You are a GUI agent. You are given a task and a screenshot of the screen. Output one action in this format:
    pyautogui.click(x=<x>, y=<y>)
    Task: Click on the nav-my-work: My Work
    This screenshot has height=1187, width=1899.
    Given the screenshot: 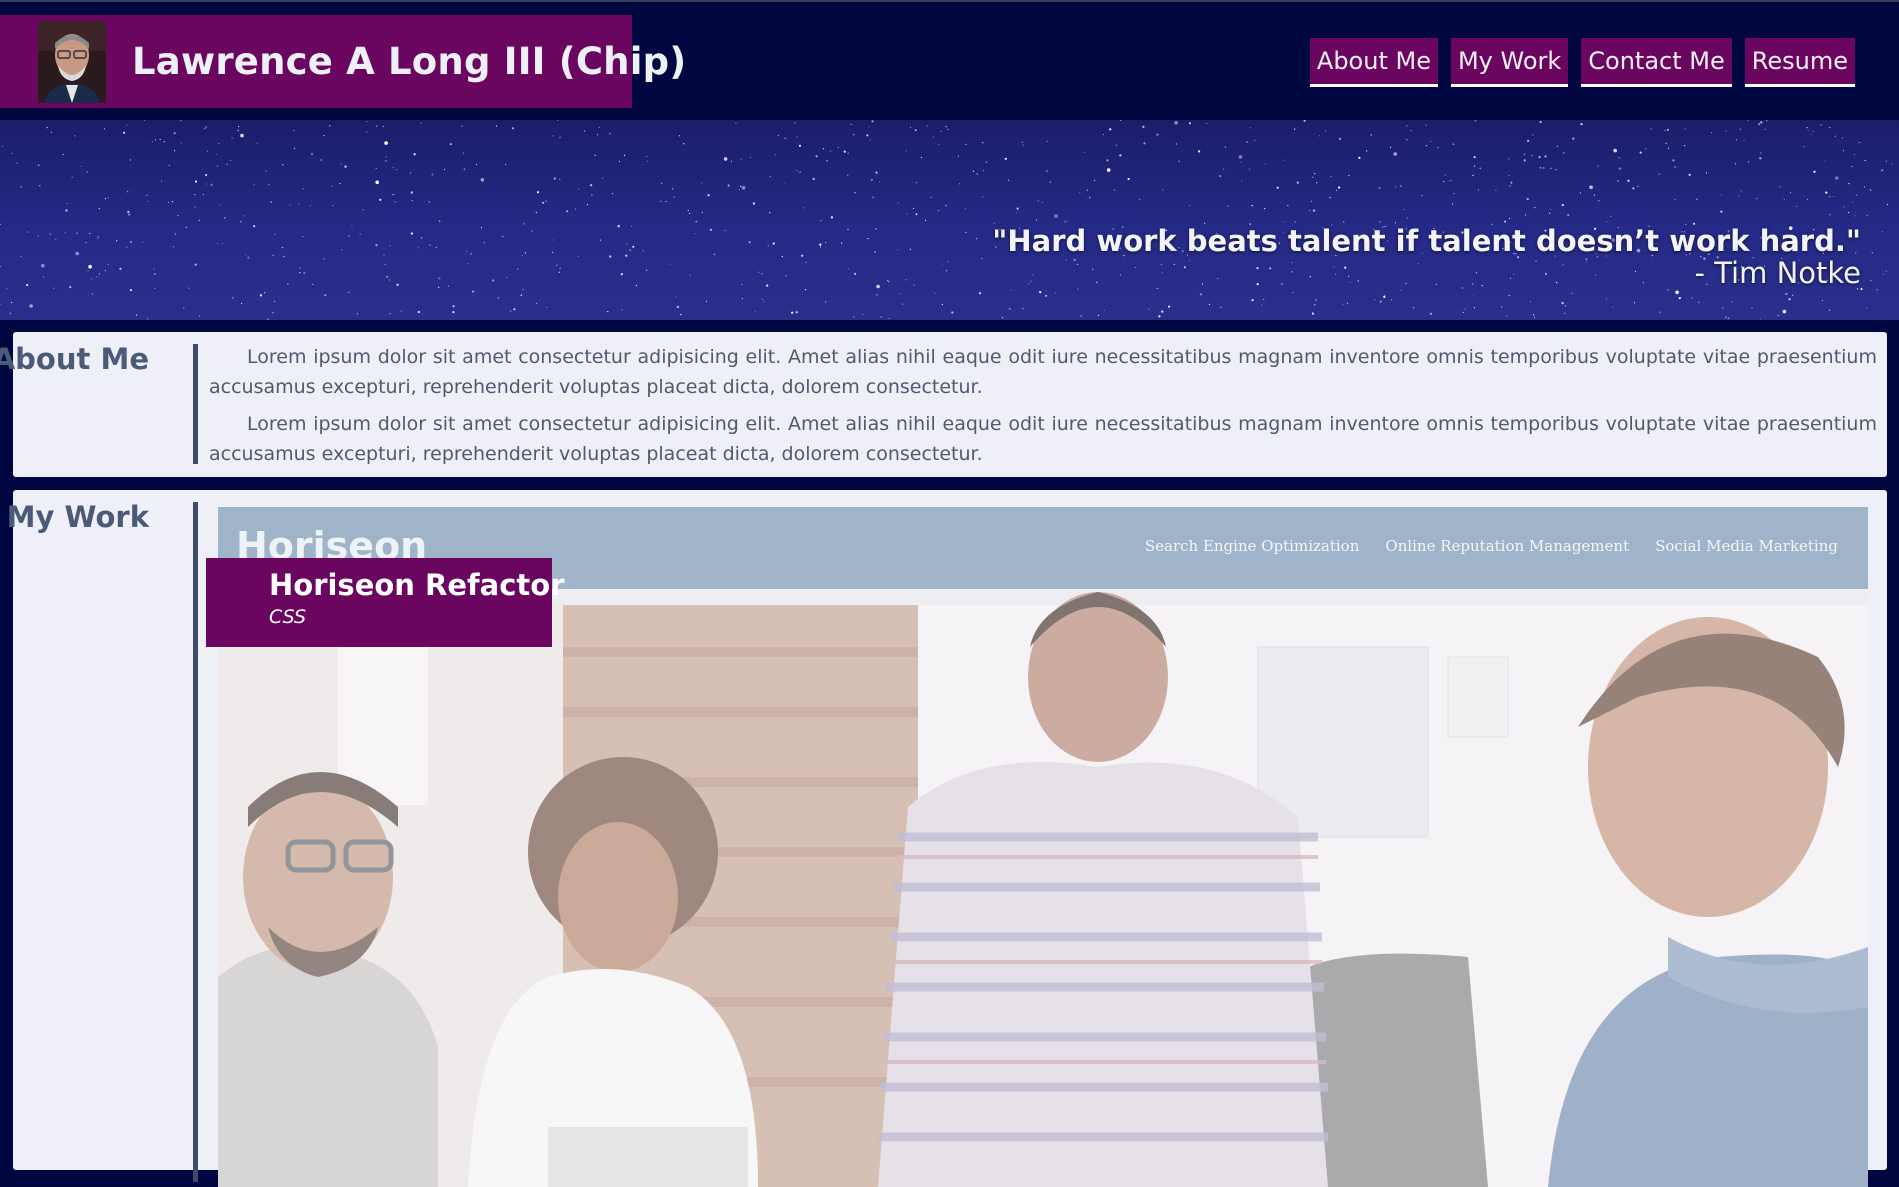 What is the action you would take?
    pyautogui.click(x=1509, y=62)
    